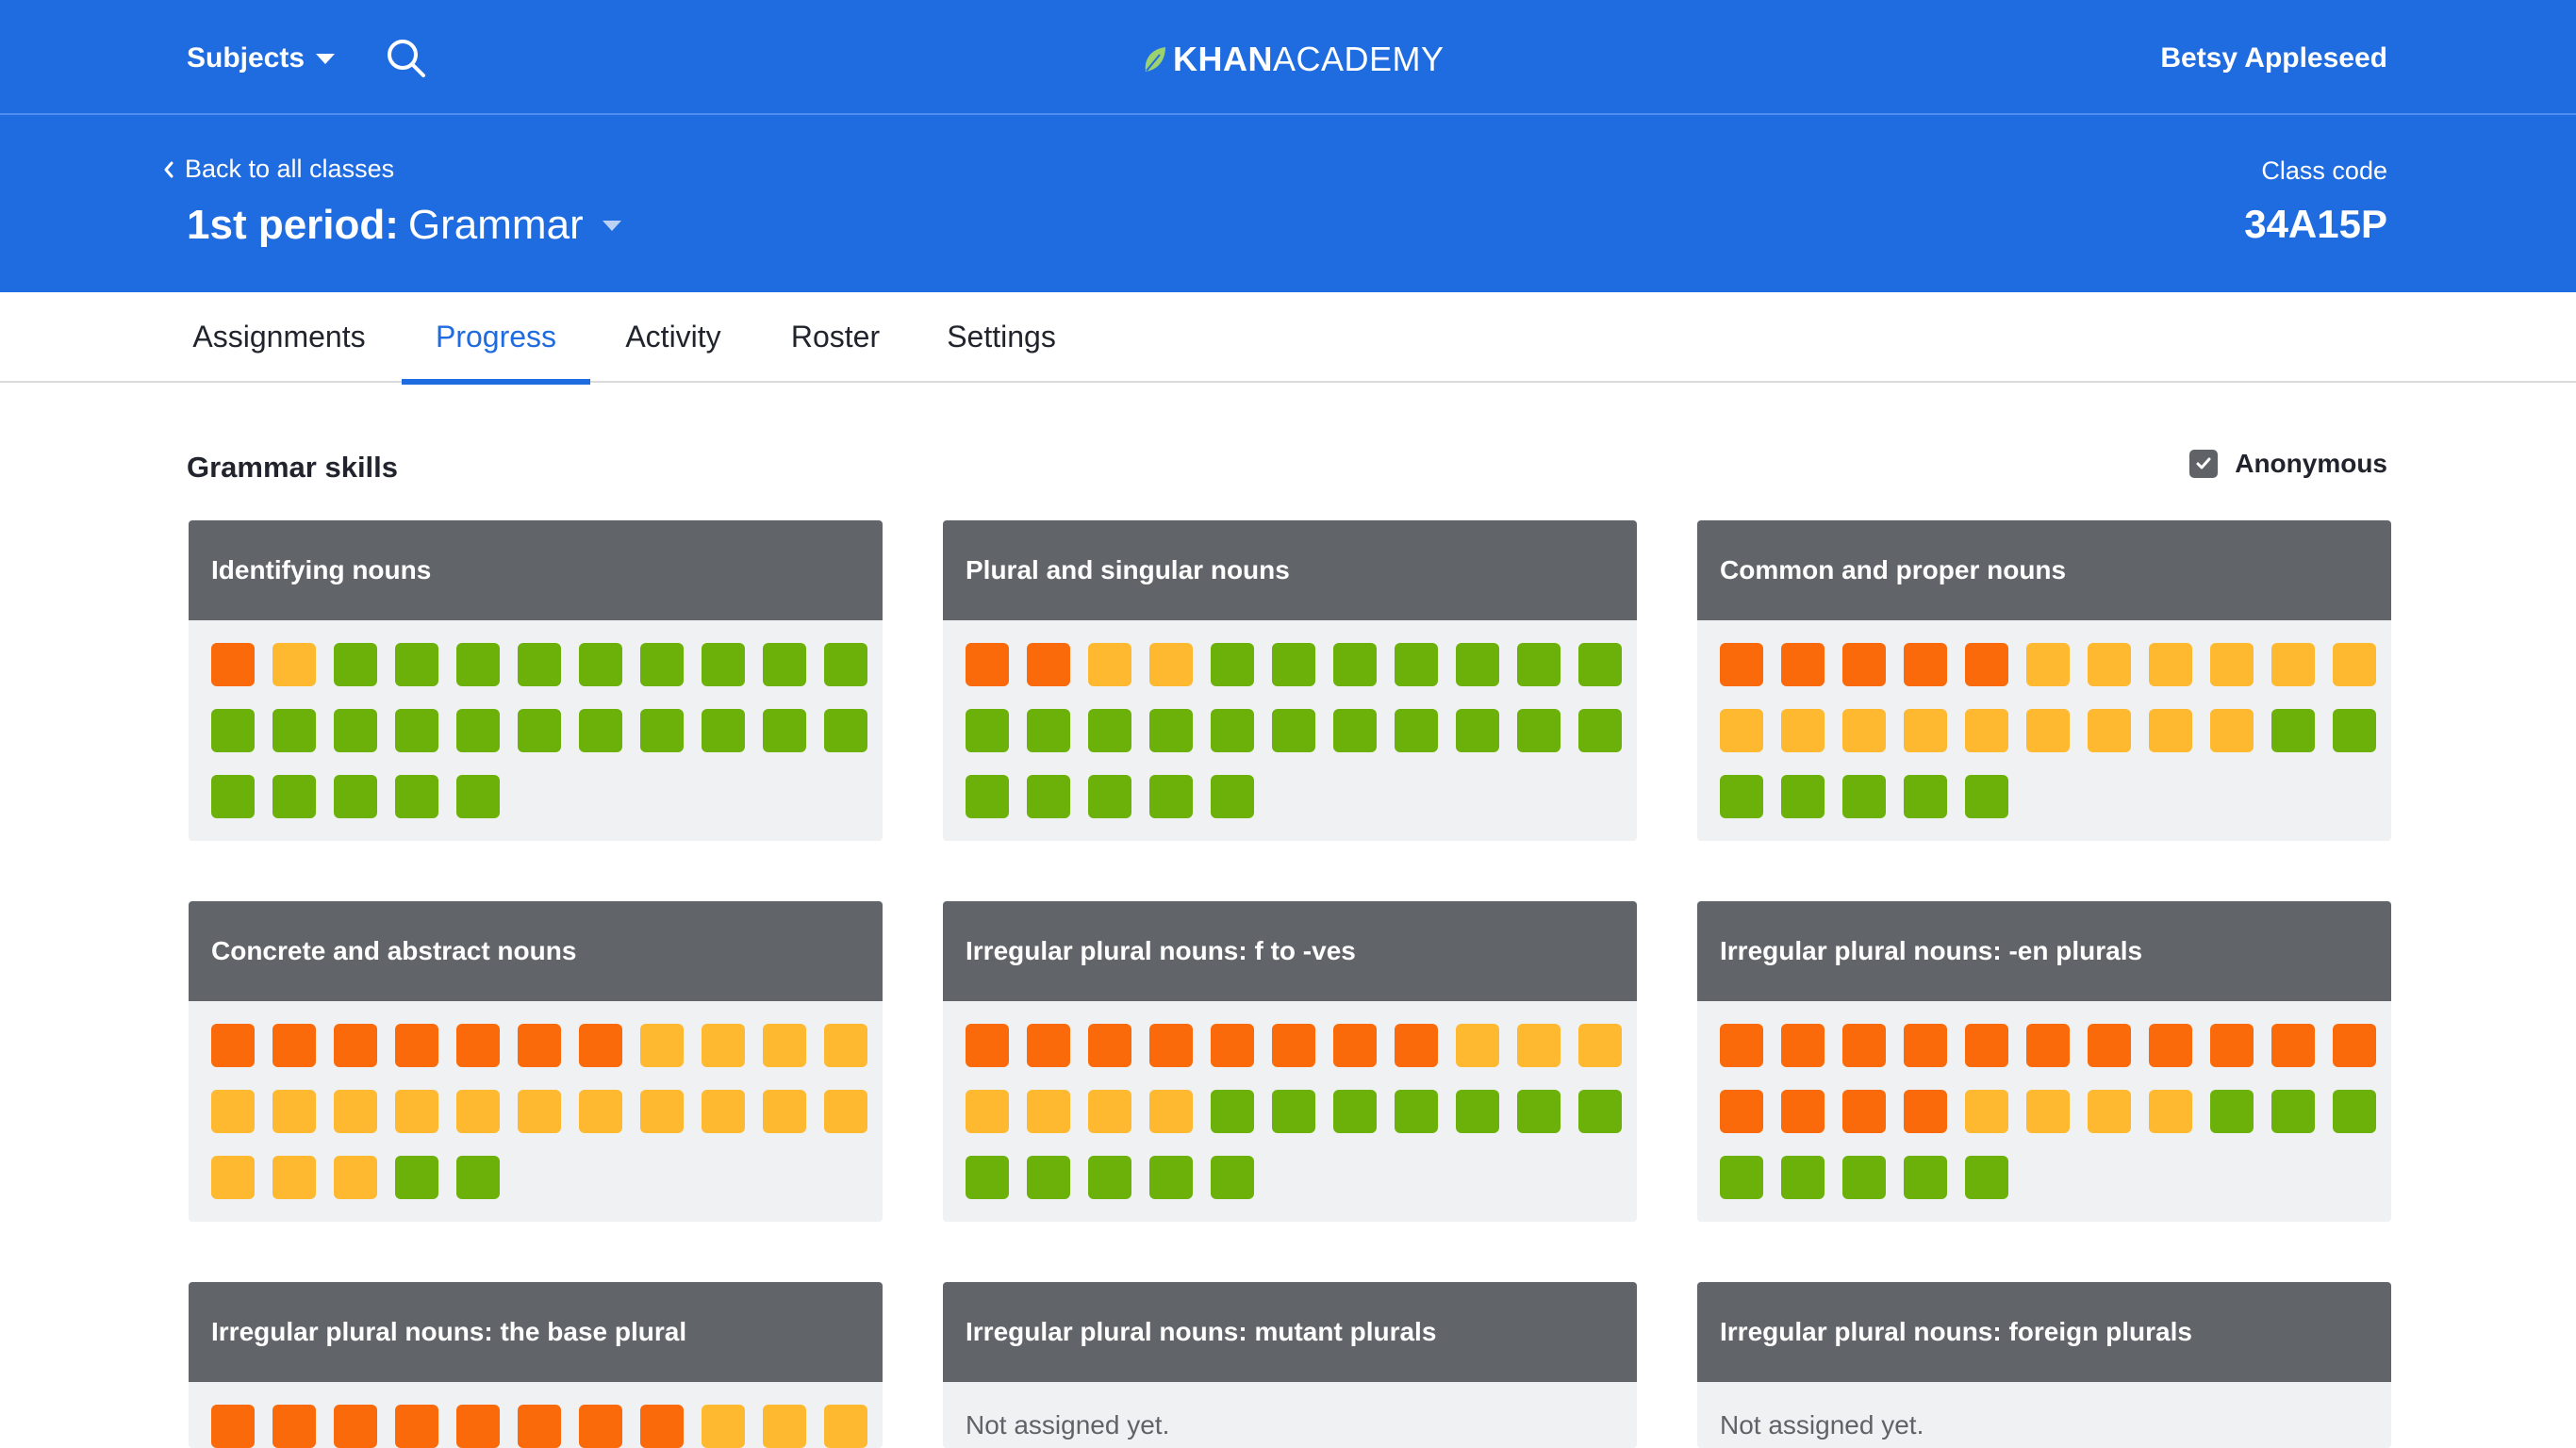 This screenshot has width=2576, height=1448. What do you see at coordinates (279, 337) in the screenshot?
I see `tab-assignments: Assignments` at bounding box center [279, 337].